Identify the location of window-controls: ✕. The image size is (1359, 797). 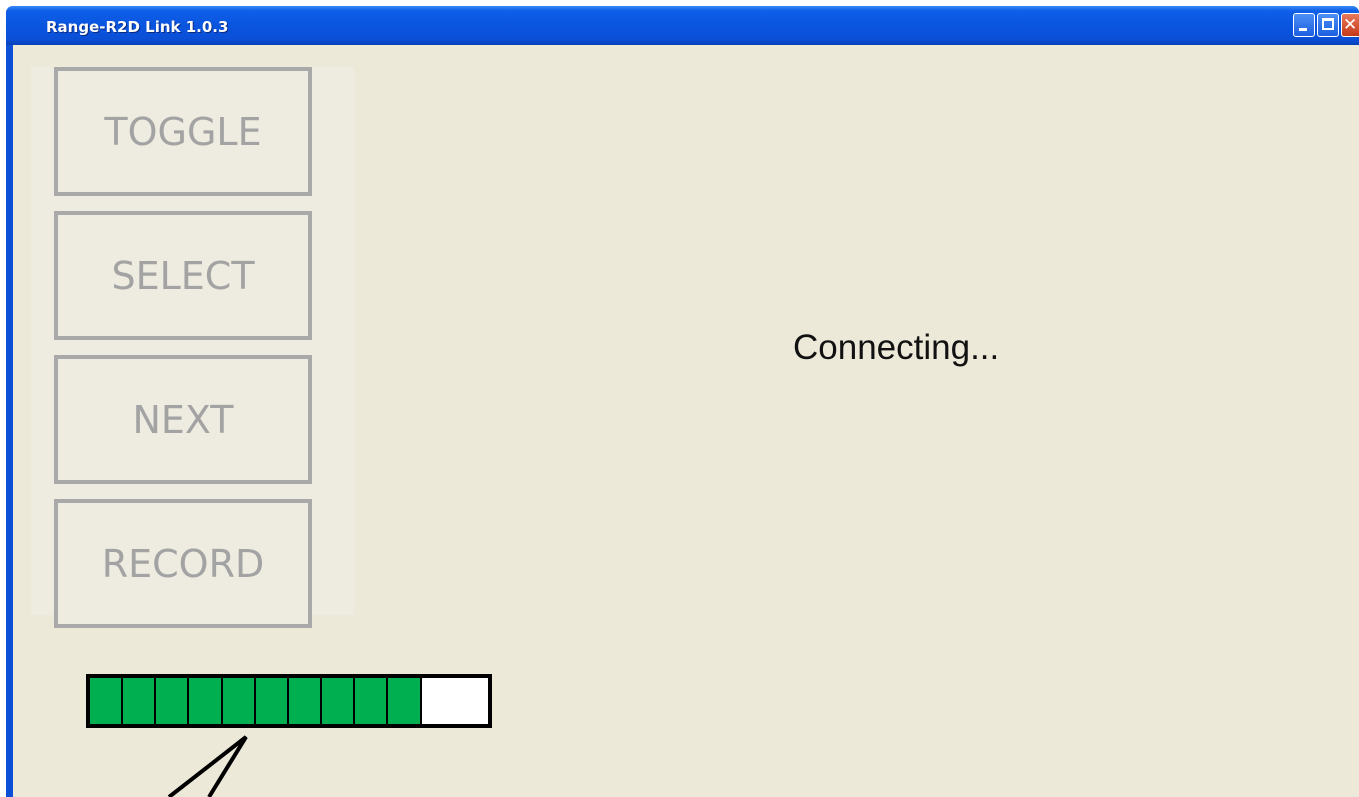
(1326, 26).